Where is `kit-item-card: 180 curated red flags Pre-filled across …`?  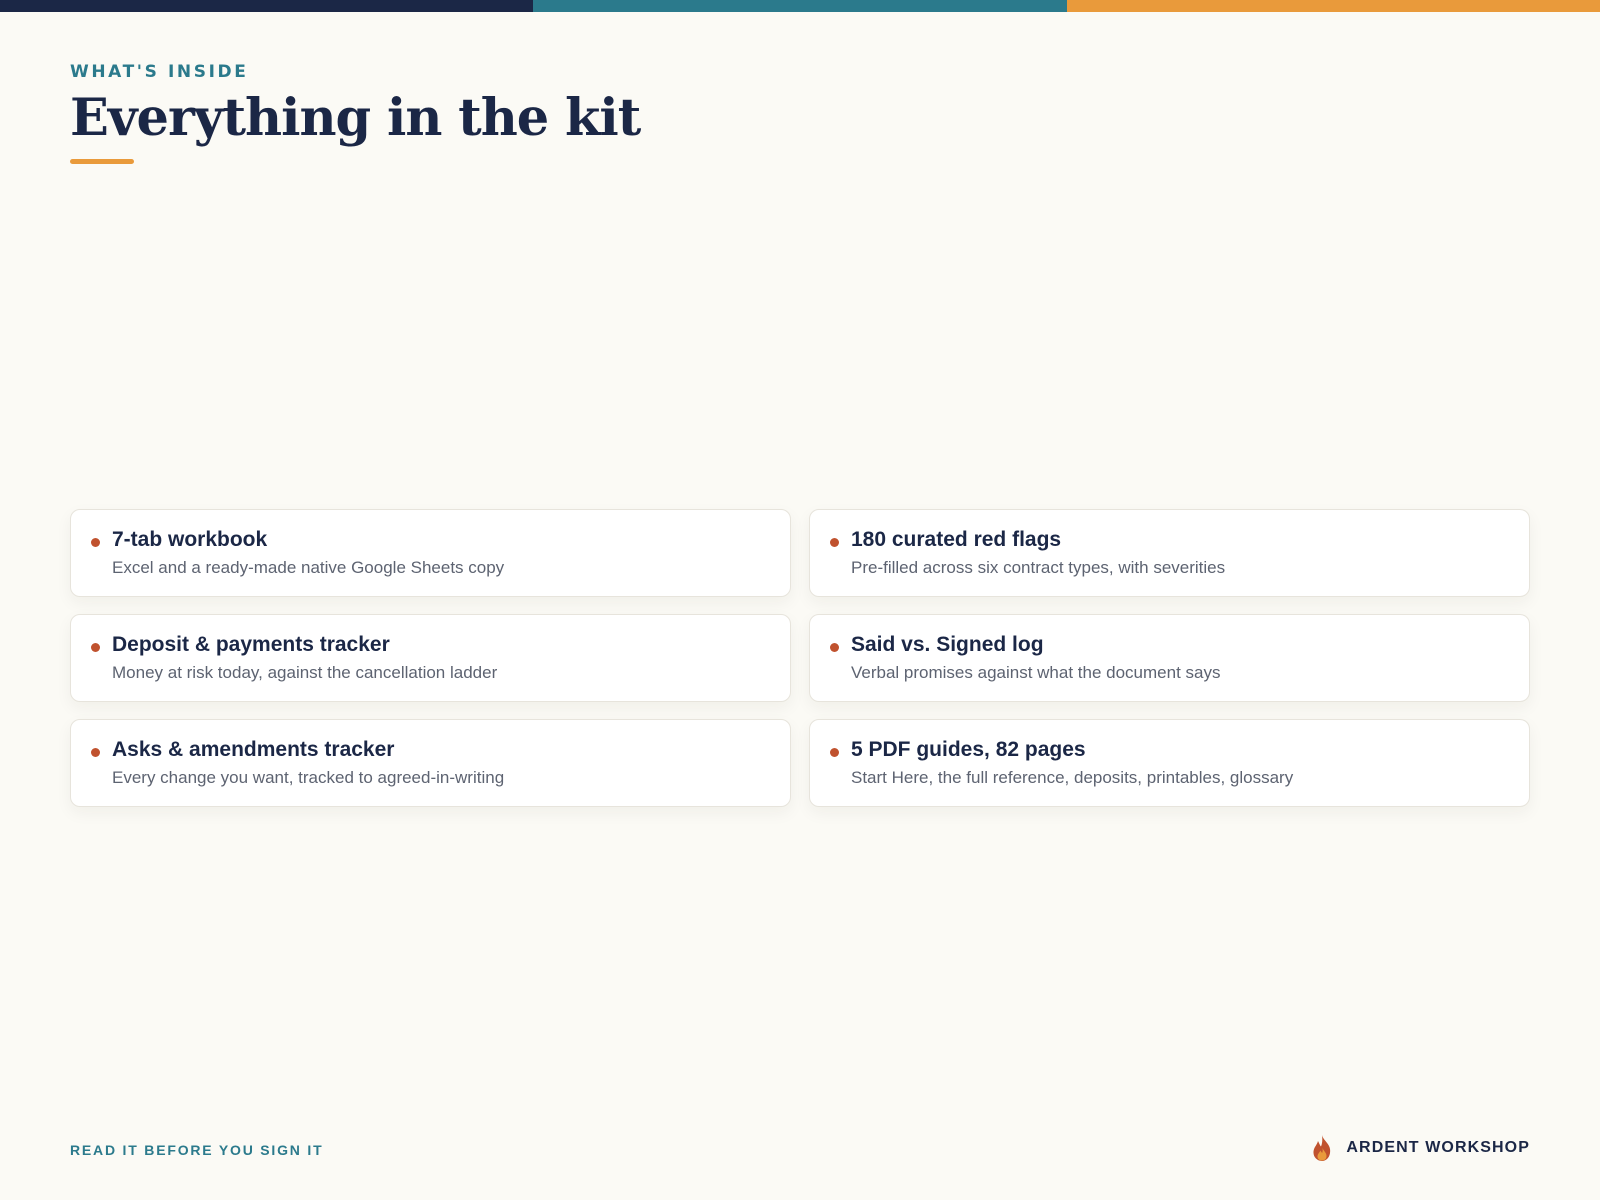
kit-item-card: 180 curated red flags Pre-filled across … is located at coordinates (1169, 553).